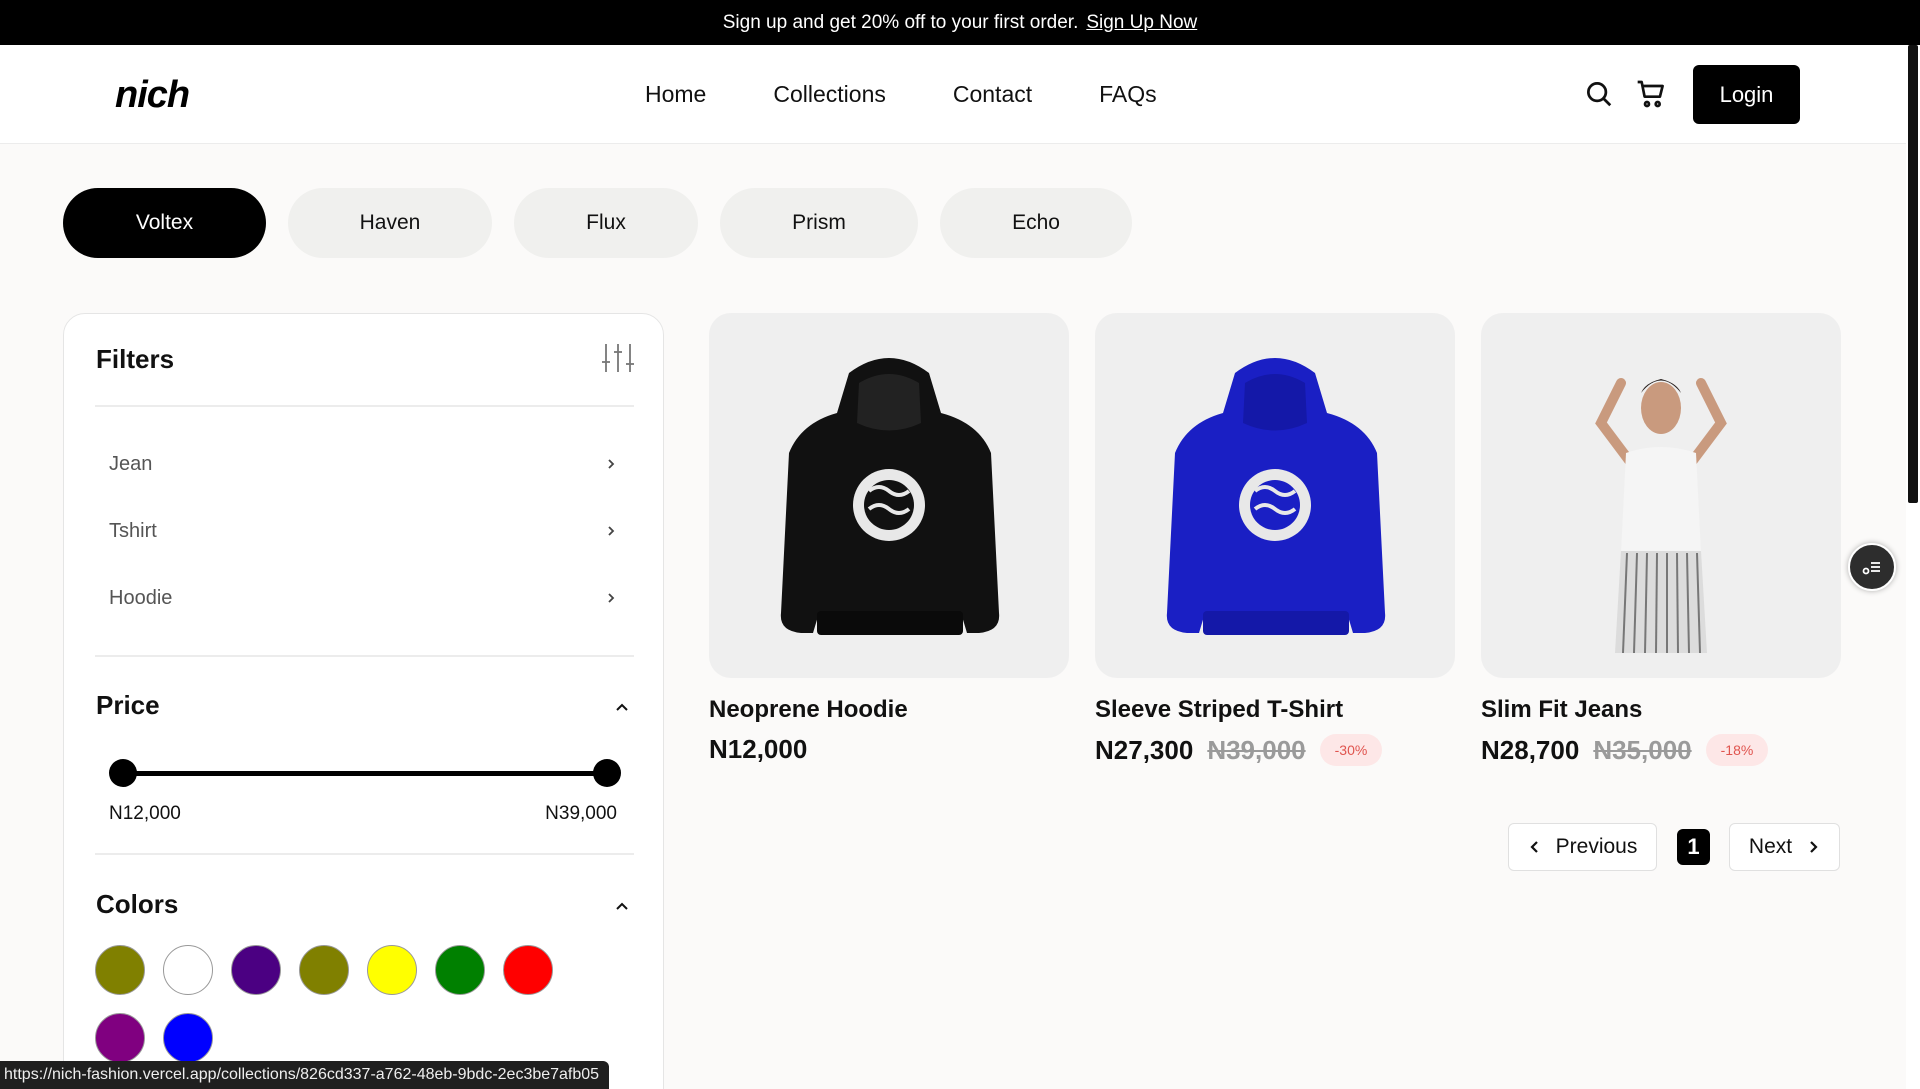 This screenshot has width=1920, height=1089. I want to click on toggle-list-icon, so click(1871, 568).